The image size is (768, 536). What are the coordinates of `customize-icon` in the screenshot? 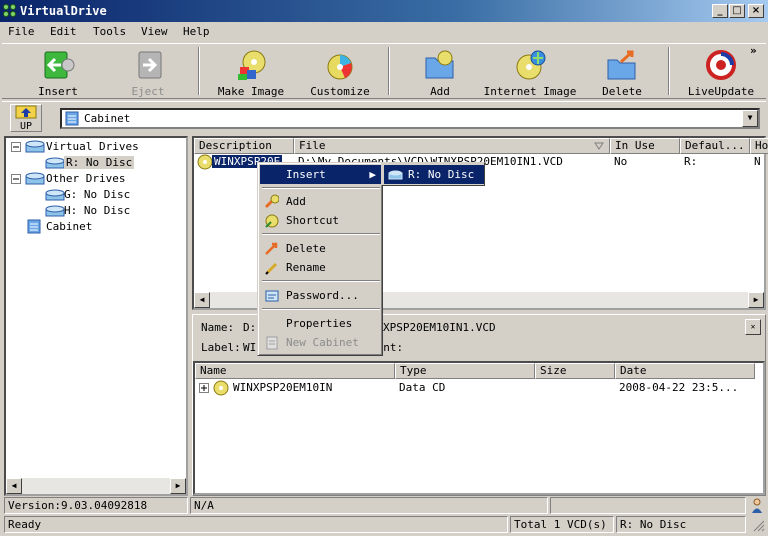 It's located at (340, 65).